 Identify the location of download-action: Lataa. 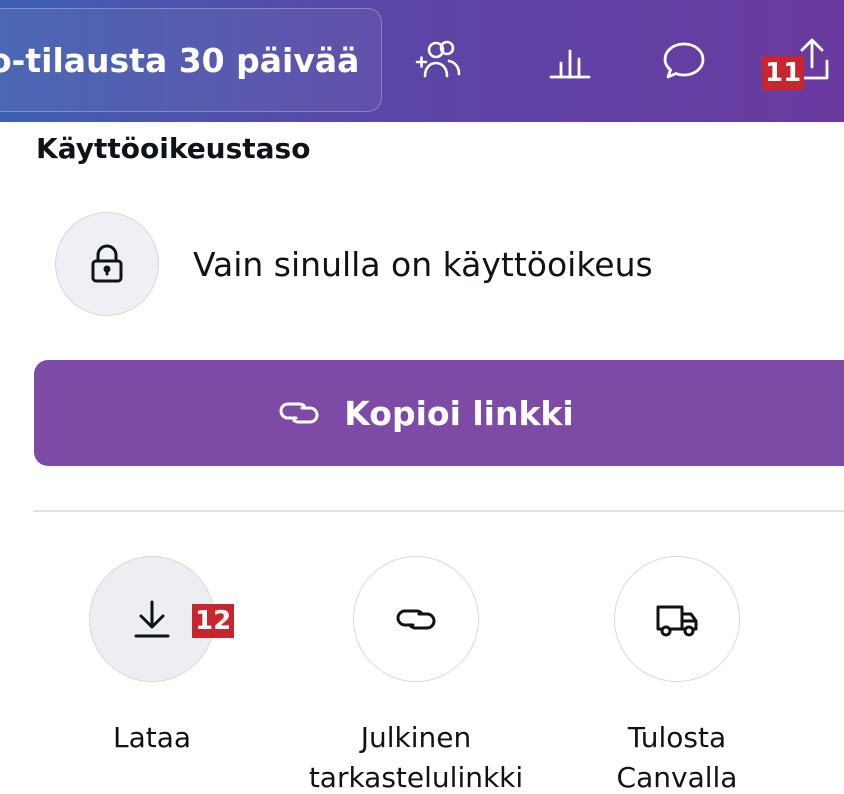
(152, 657).